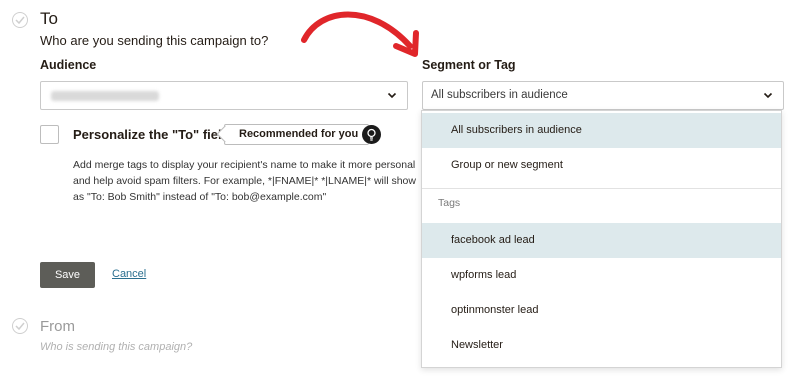 This screenshot has width=800, height=381. What do you see at coordinates (371, 134) in the screenshot?
I see `lightbulb-icon` at bounding box center [371, 134].